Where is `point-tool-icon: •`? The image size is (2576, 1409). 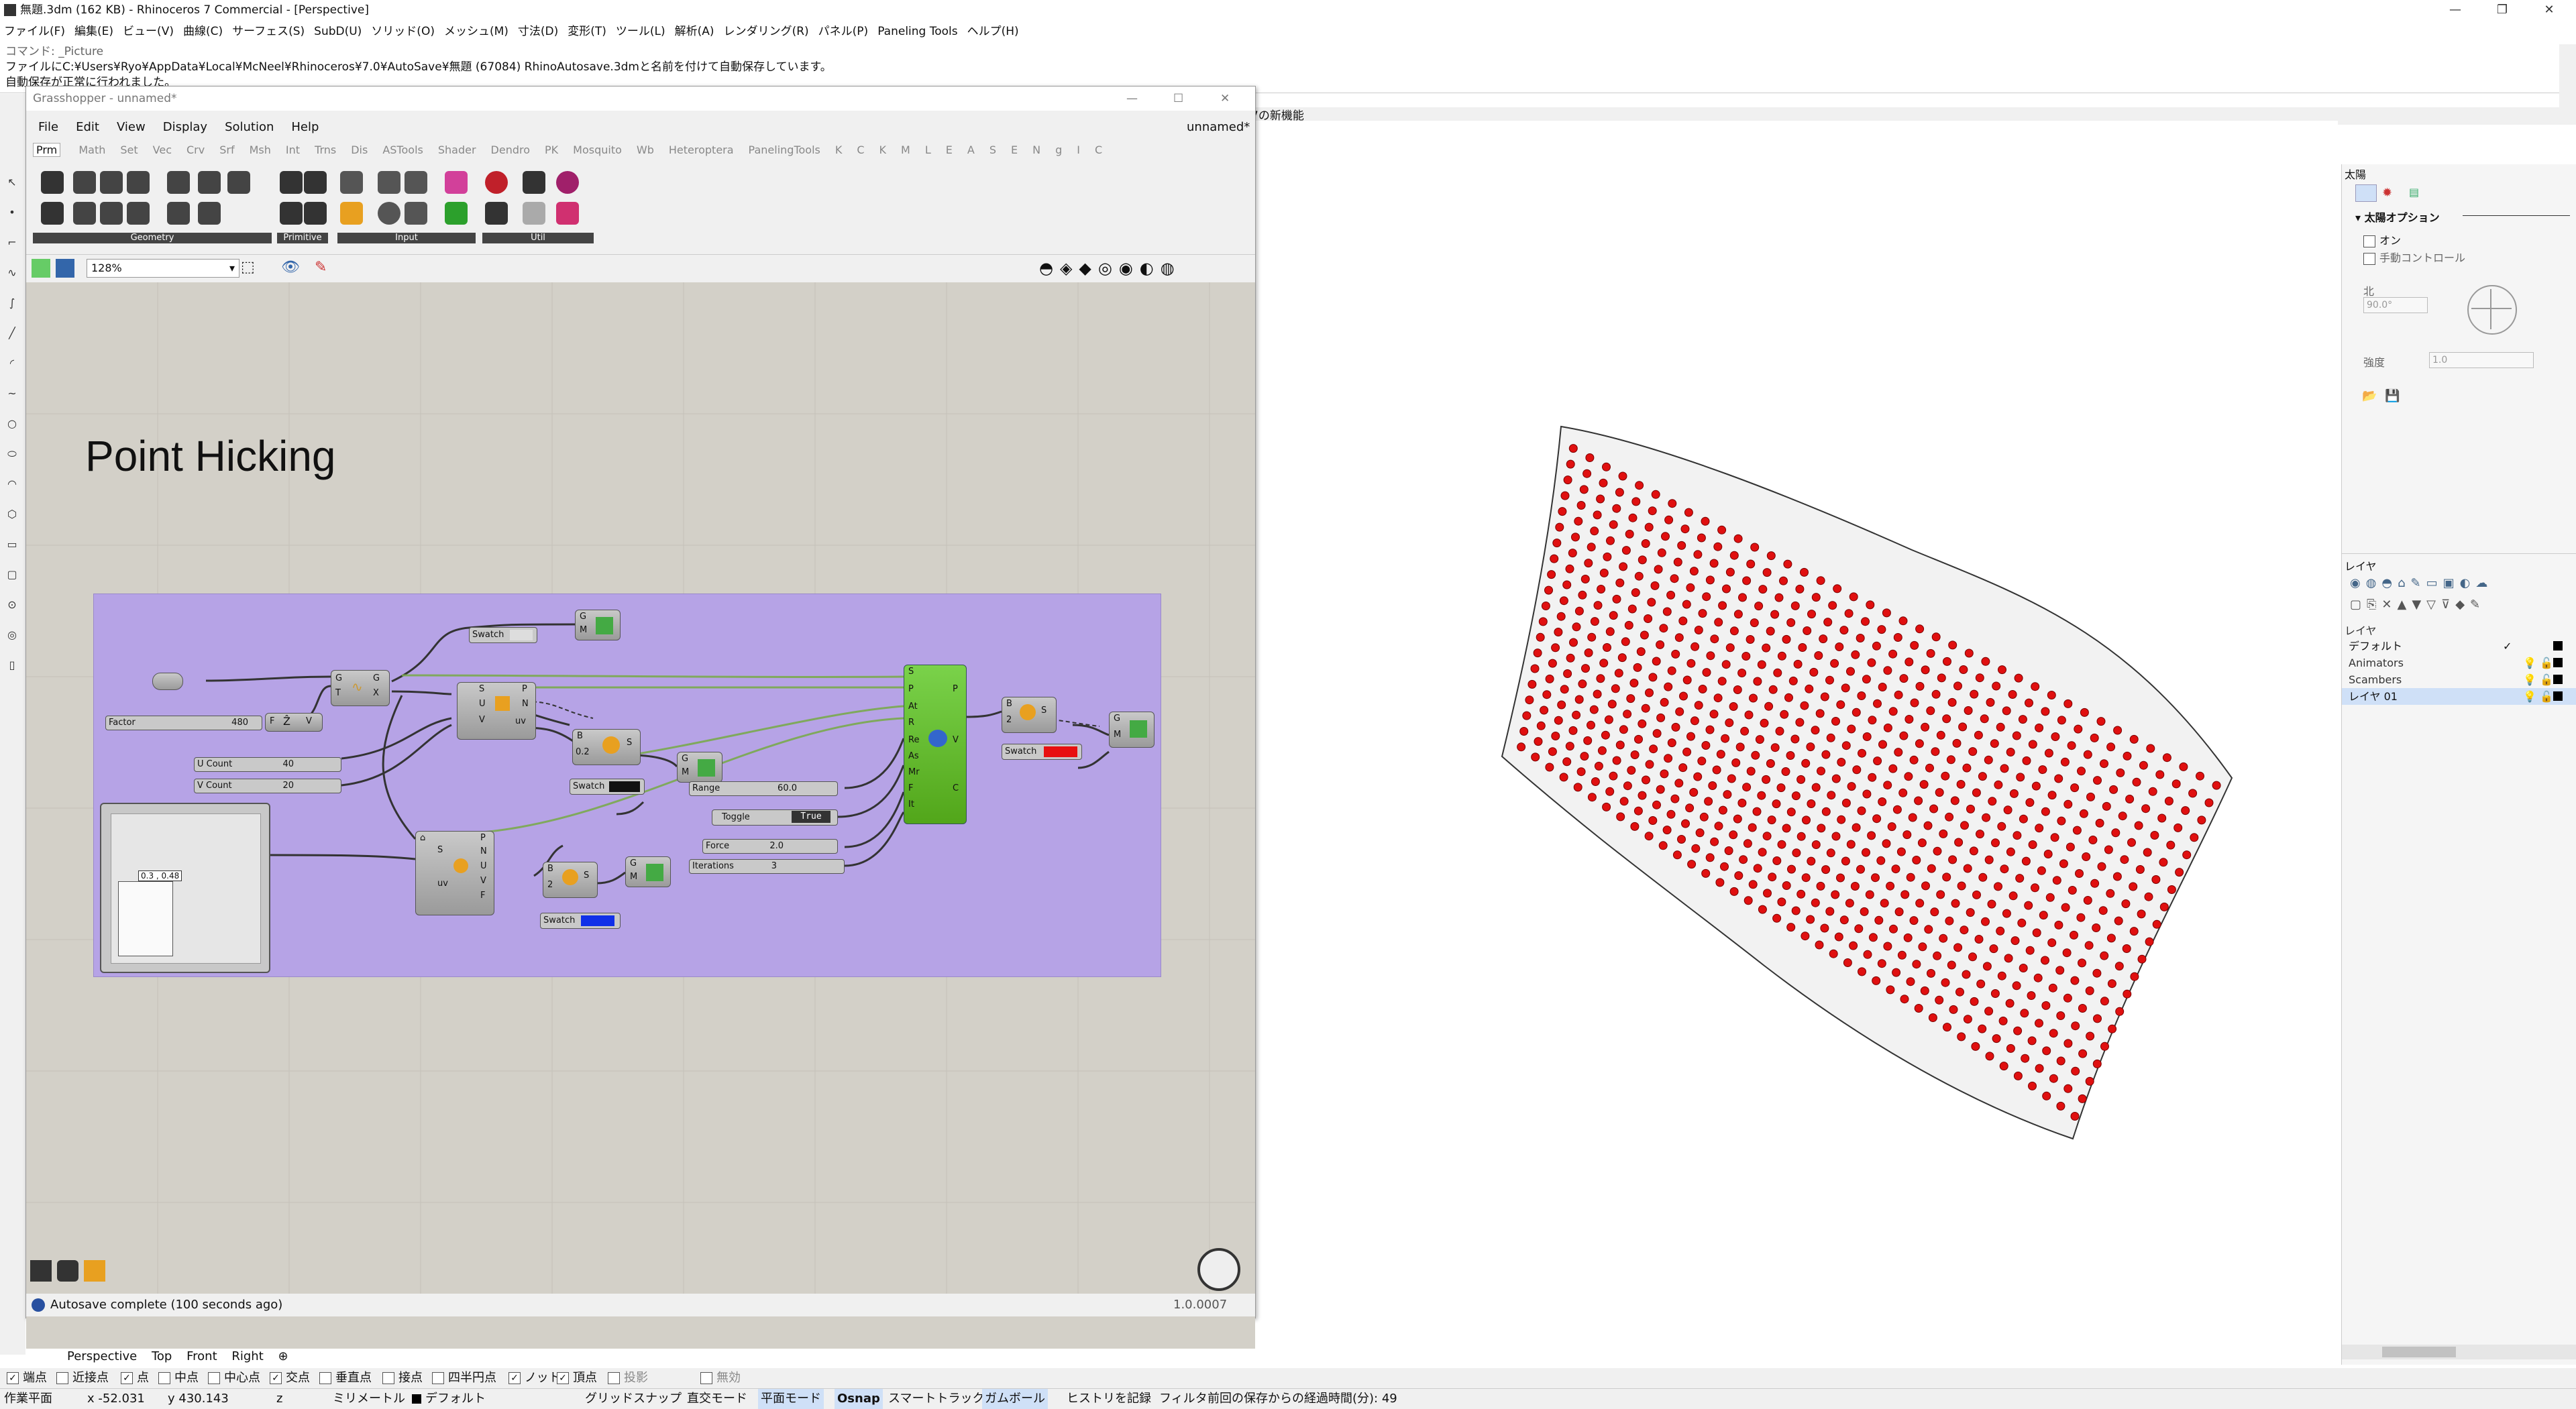
point-tool-icon: • is located at coordinates (12, 213).